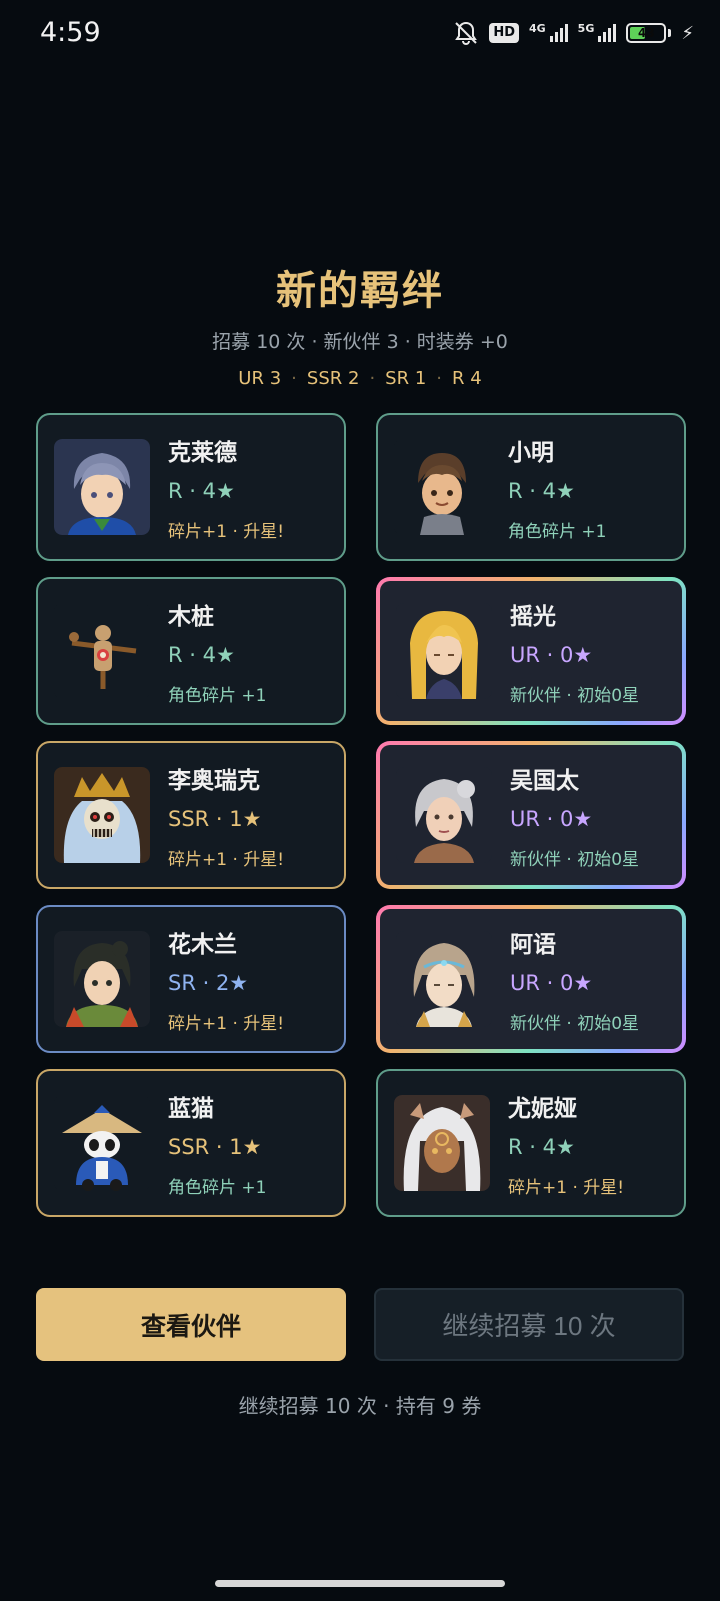 The width and height of the screenshot is (720, 1601). I want to click on partner-card: 阿语 UR · 0★ 新伙伴 · 初始0星, so click(531, 979).